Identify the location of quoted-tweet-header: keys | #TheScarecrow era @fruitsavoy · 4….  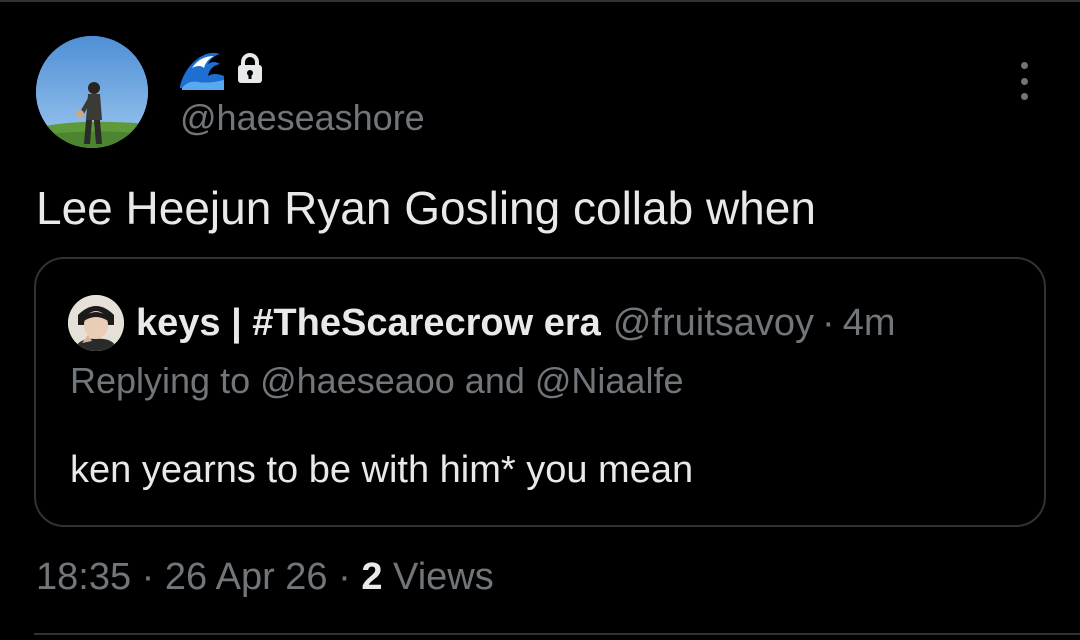
(481, 323).